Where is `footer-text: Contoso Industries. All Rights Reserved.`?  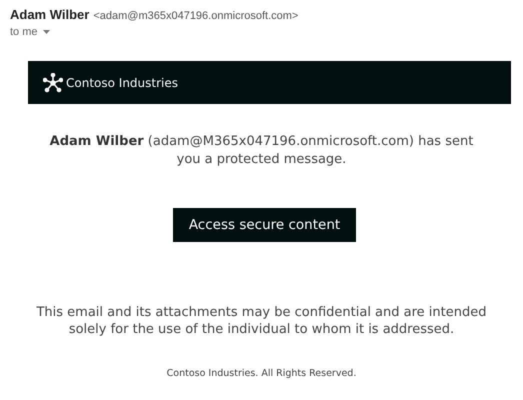
footer-text: Contoso Industries. All Rights Reserved. is located at coordinates (262, 373).